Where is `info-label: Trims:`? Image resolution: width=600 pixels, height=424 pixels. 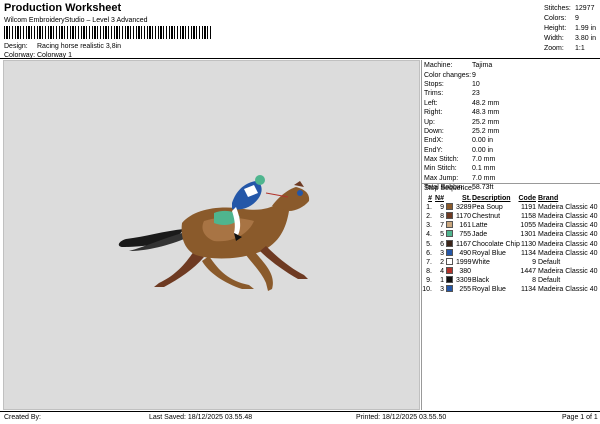 info-label: Trims: is located at coordinates (434, 94).